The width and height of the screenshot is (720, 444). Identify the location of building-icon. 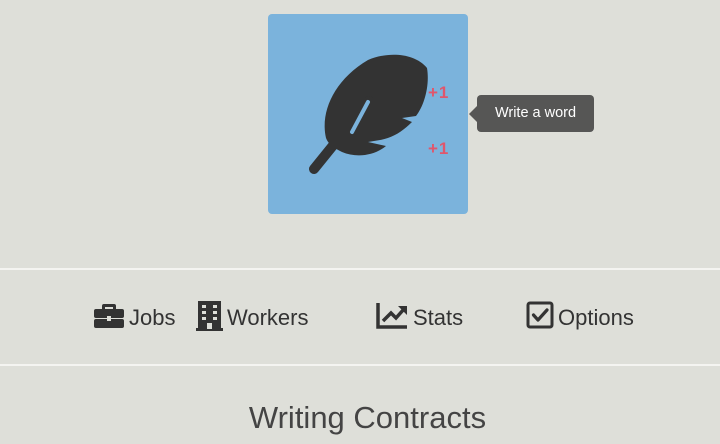
(209, 318).